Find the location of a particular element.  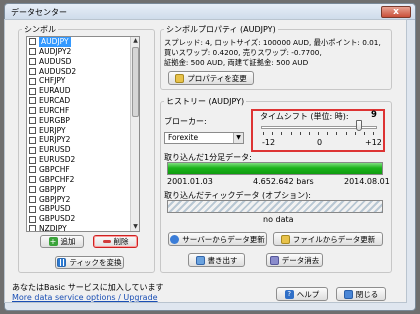

file-update-button: ファイルからデータ更新 is located at coordinates (328, 239).